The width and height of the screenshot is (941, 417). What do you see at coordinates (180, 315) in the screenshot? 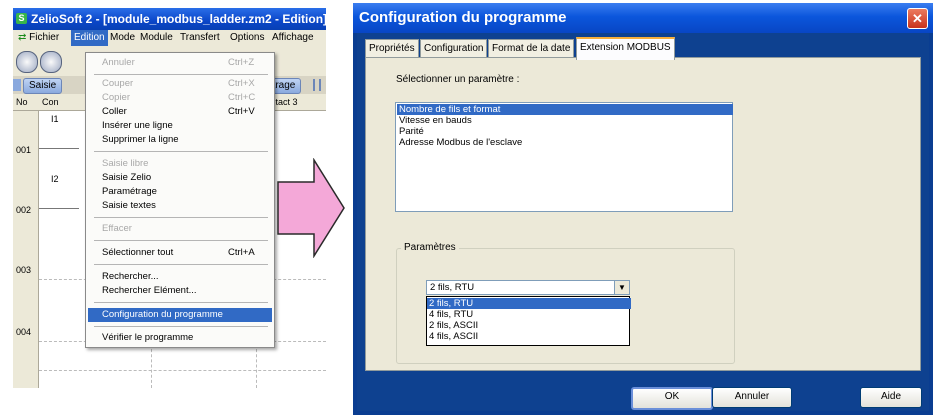
I see `menu-item-configuration-programme: Configuration du programme` at bounding box center [180, 315].